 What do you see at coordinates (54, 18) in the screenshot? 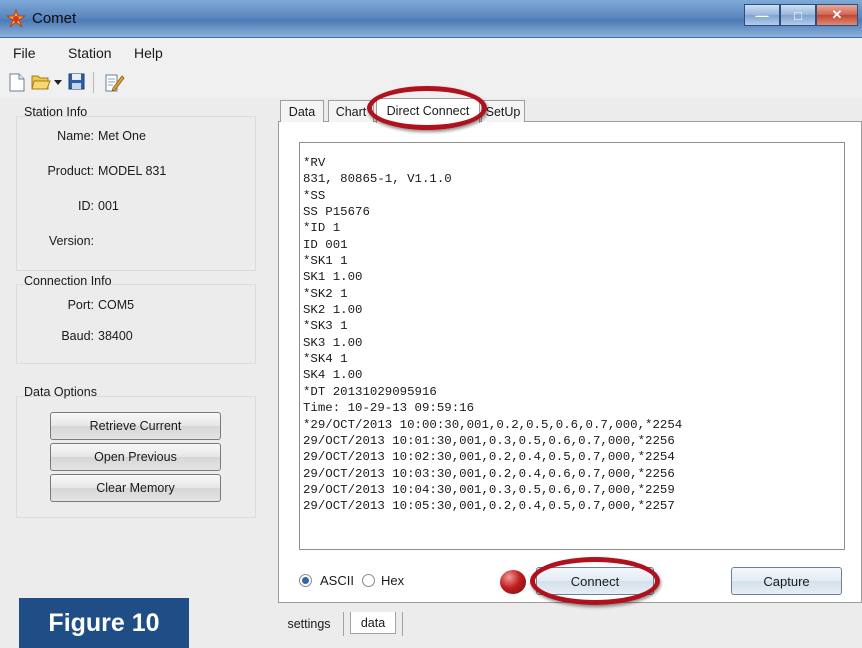
I see `window-title: Comet` at bounding box center [54, 18].